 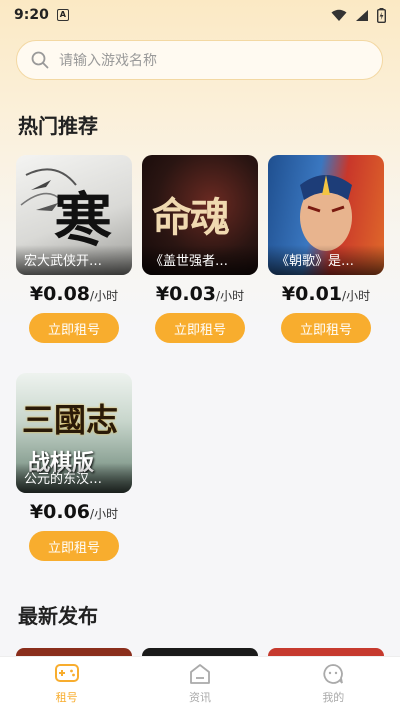 I want to click on search-icon, so click(x=40, y=60).